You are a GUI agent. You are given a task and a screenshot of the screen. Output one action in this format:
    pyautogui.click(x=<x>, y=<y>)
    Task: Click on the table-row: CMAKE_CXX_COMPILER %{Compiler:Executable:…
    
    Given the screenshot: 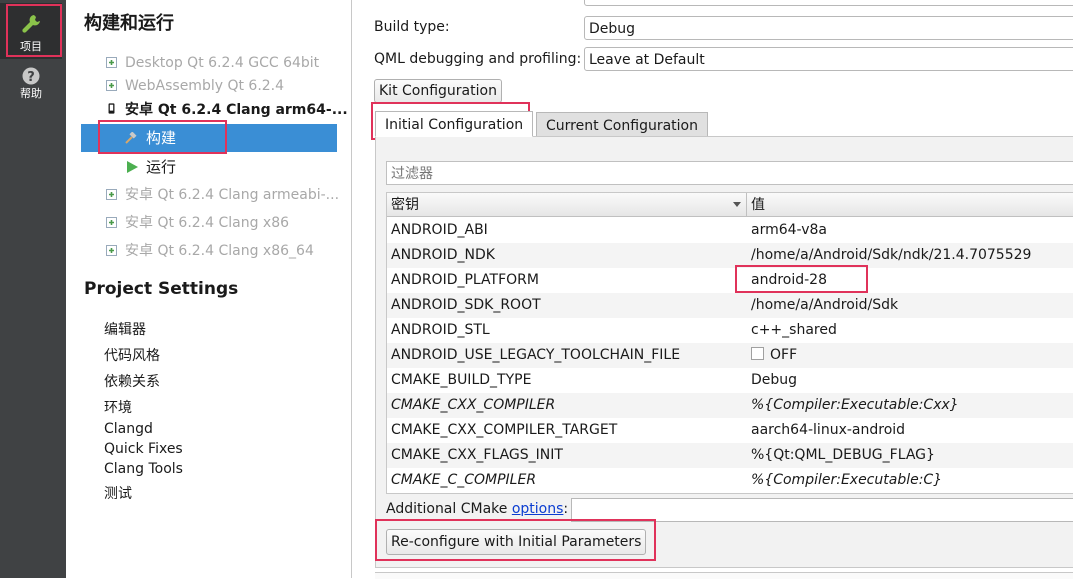 What is the action you would take?
    pyautogui.click(x=730, y=405)
    